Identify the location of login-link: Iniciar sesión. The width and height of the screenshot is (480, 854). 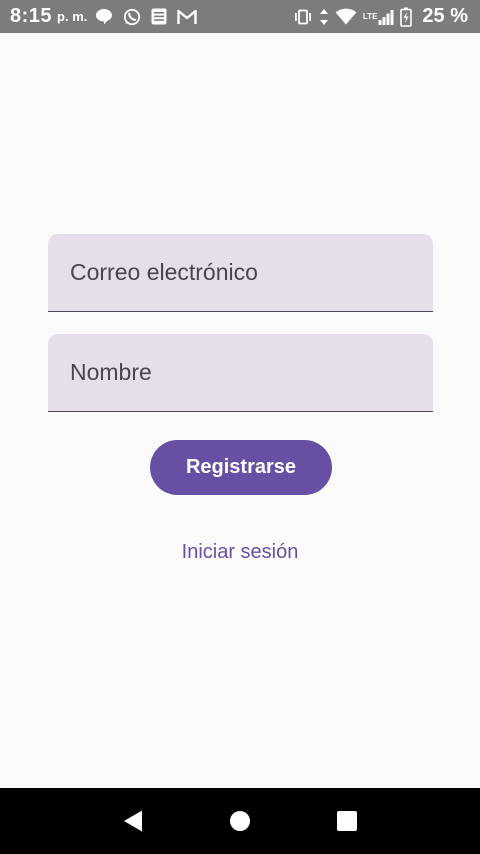
(240, 552).